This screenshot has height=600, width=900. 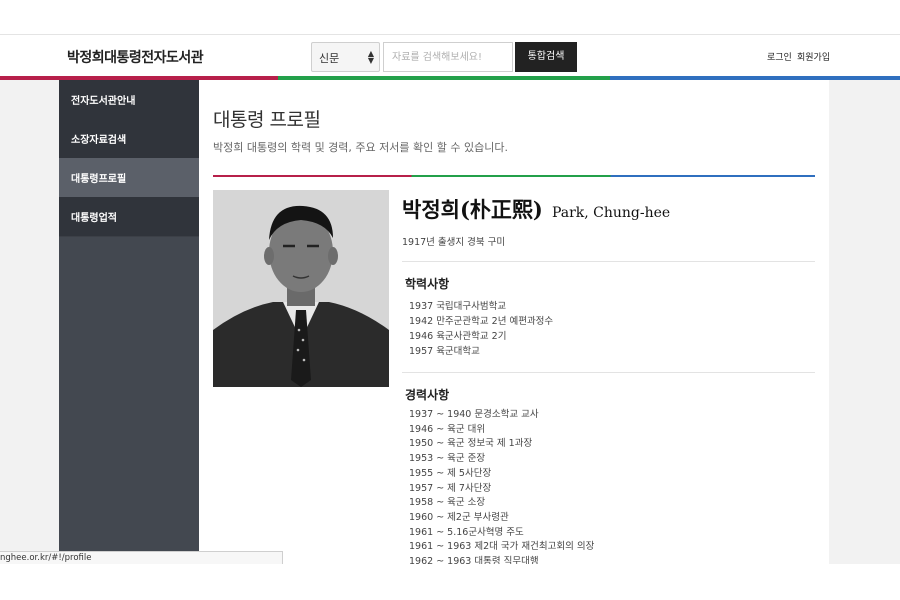 I want to click on sidebar-item-president-profile: 대통령프로필, so click(x=129, y=178).